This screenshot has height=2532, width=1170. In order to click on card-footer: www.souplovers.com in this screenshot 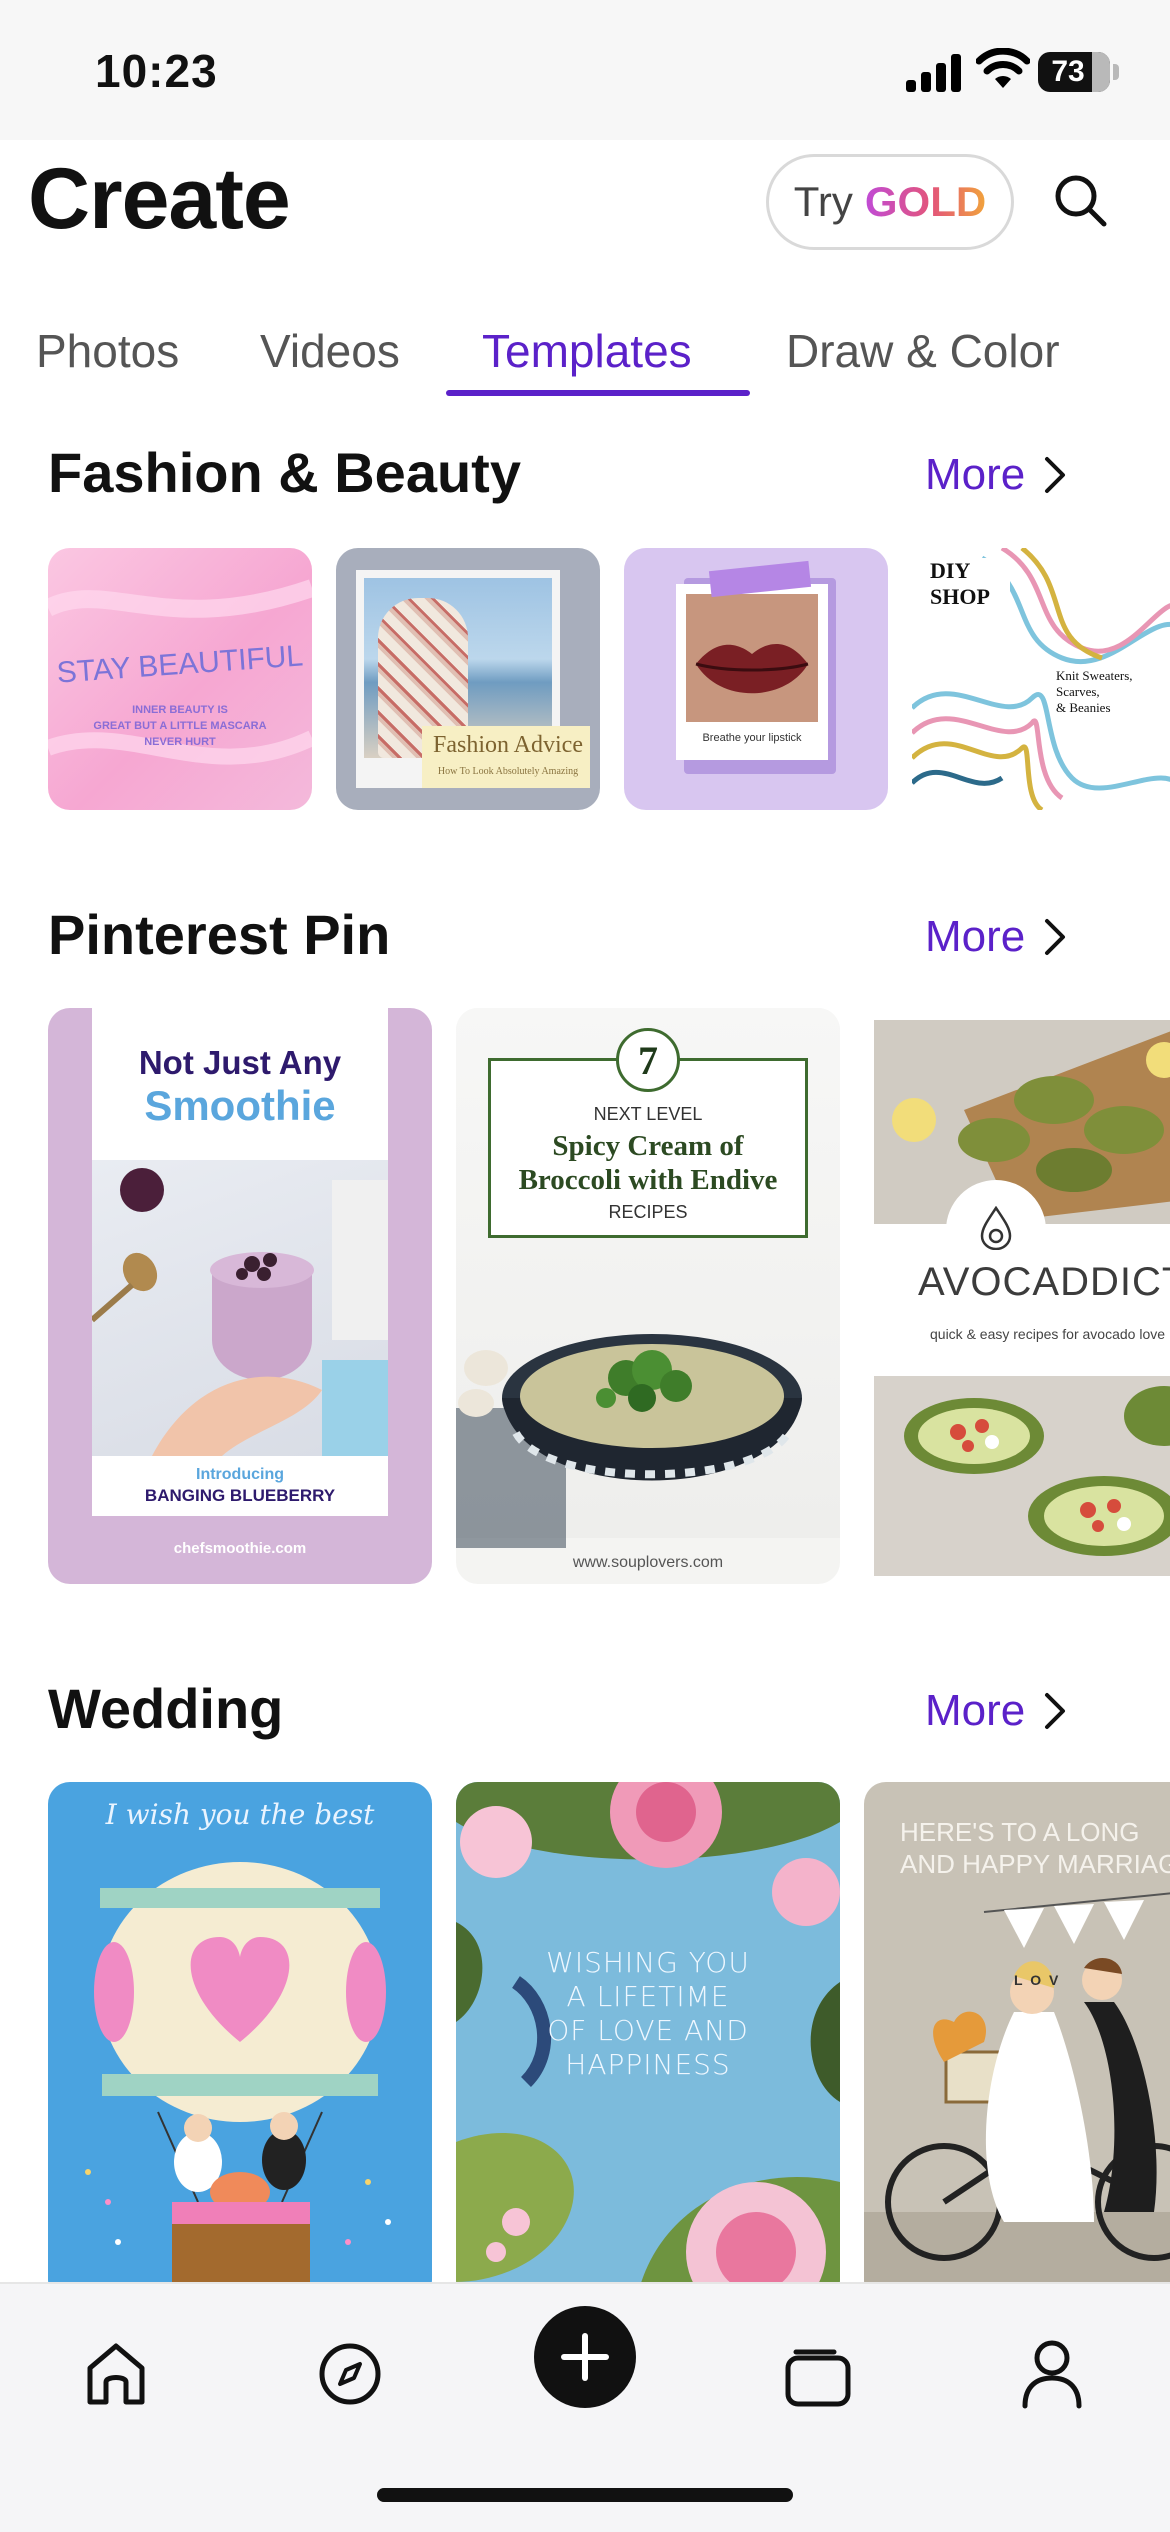, I will do `click(648, 1562)`.